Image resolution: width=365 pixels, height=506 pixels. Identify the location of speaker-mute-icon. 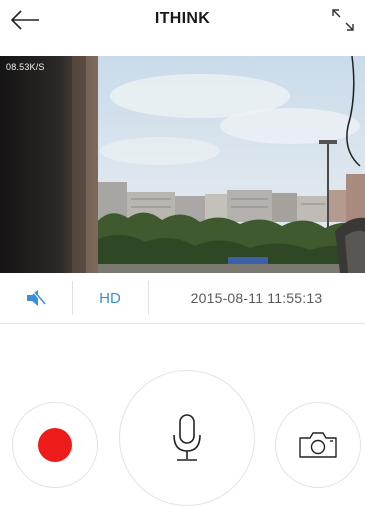
(36, 298).